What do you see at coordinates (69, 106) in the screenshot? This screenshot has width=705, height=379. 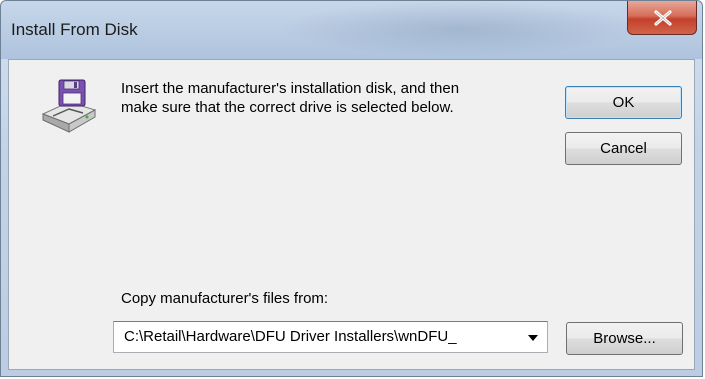 I see `floppy-disk-drive-icon` at bounding box center [69, 106].